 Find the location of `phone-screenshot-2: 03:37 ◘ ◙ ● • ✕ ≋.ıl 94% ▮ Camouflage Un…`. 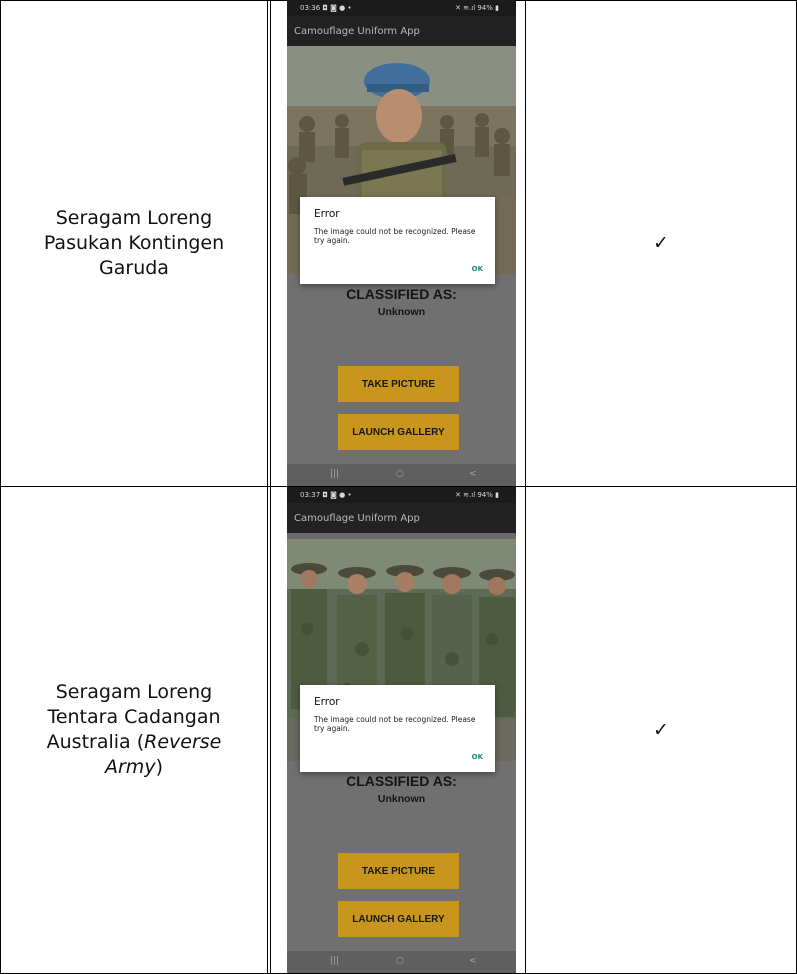

phone-screenshot-2: 03:37 ◘ ◙ ● • ✕ ≋.ıl 94% ▮ Camouflage Un… is located at coordinates (401, 730).